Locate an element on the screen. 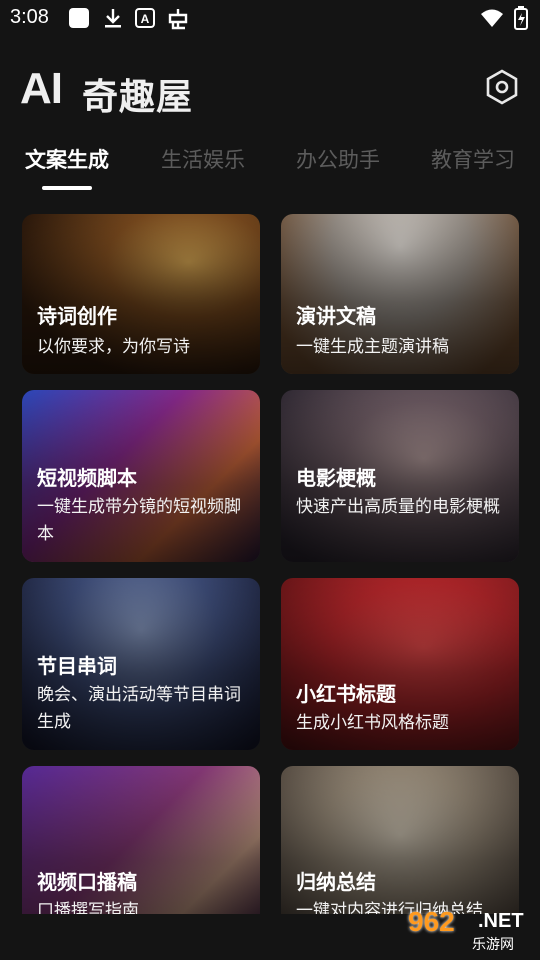 The width and height of the screenshot is (540, 960). translate-app-icon: A is located at coordinates (145, 18).